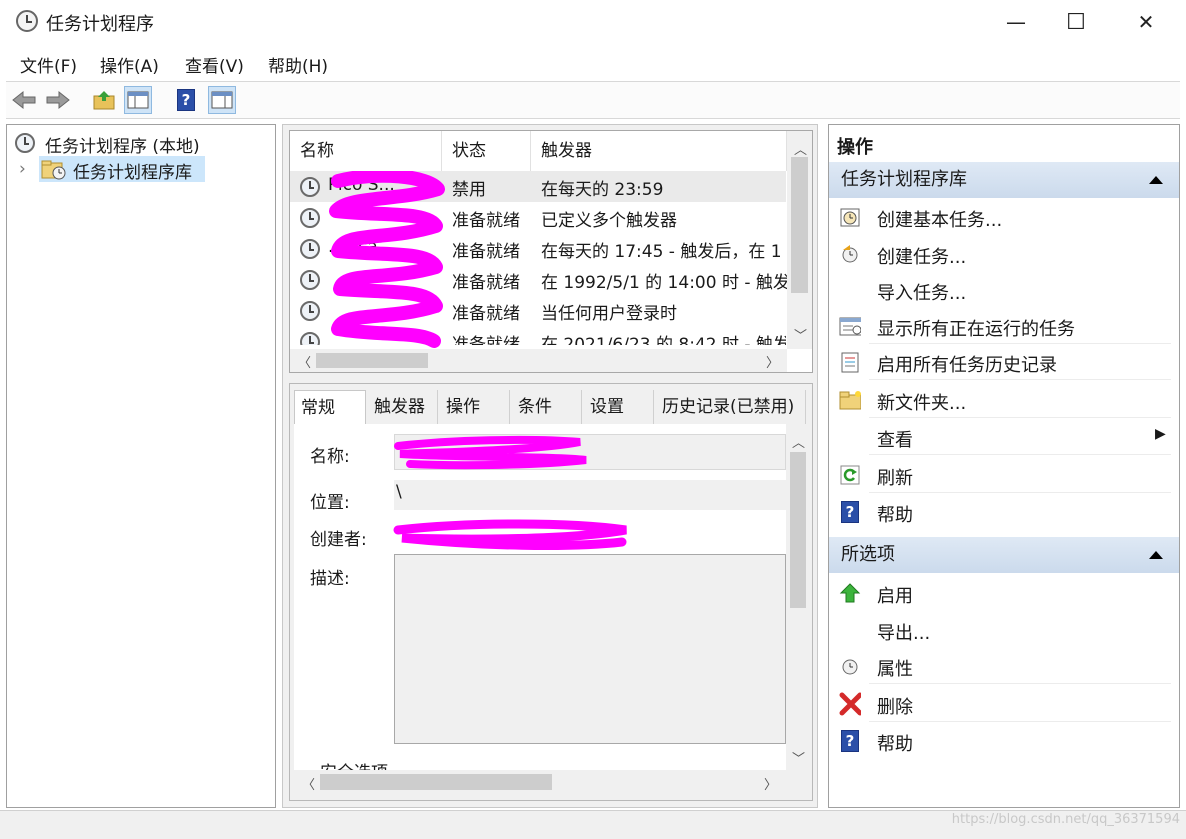  What do you see at coordinates (538, 360) in the screenshot?
I see `task-list-hscroll: 〈 〉` at bounding box center [538, 360].